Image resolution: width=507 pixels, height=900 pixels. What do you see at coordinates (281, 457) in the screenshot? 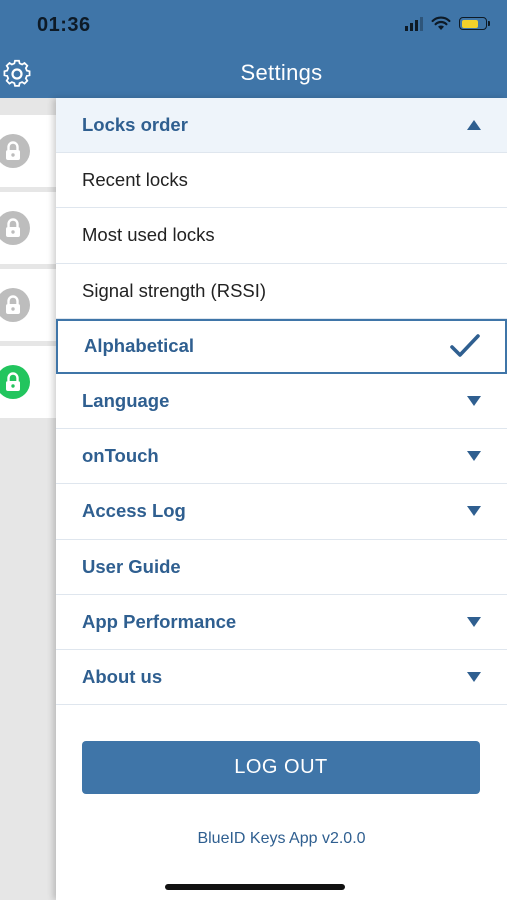
I see `section-ontouch: onTouch` at bounding box center [281, 457].